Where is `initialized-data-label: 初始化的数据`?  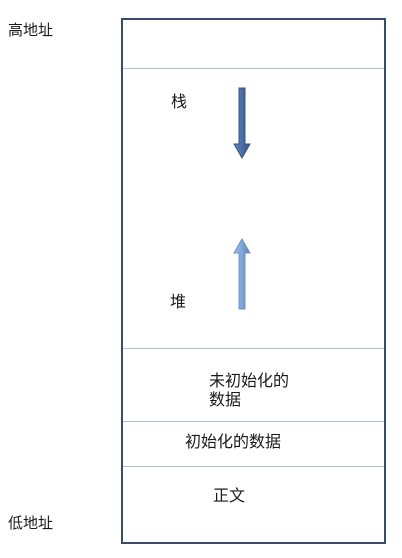
initialized-data-label: 初始化的数据 is located at coordinates (233, 441).